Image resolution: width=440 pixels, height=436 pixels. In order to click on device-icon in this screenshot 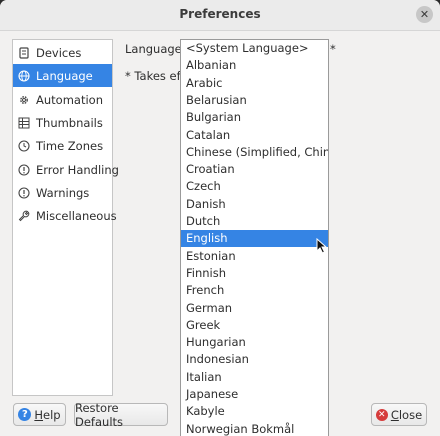, I will do `click(24, 52)`.